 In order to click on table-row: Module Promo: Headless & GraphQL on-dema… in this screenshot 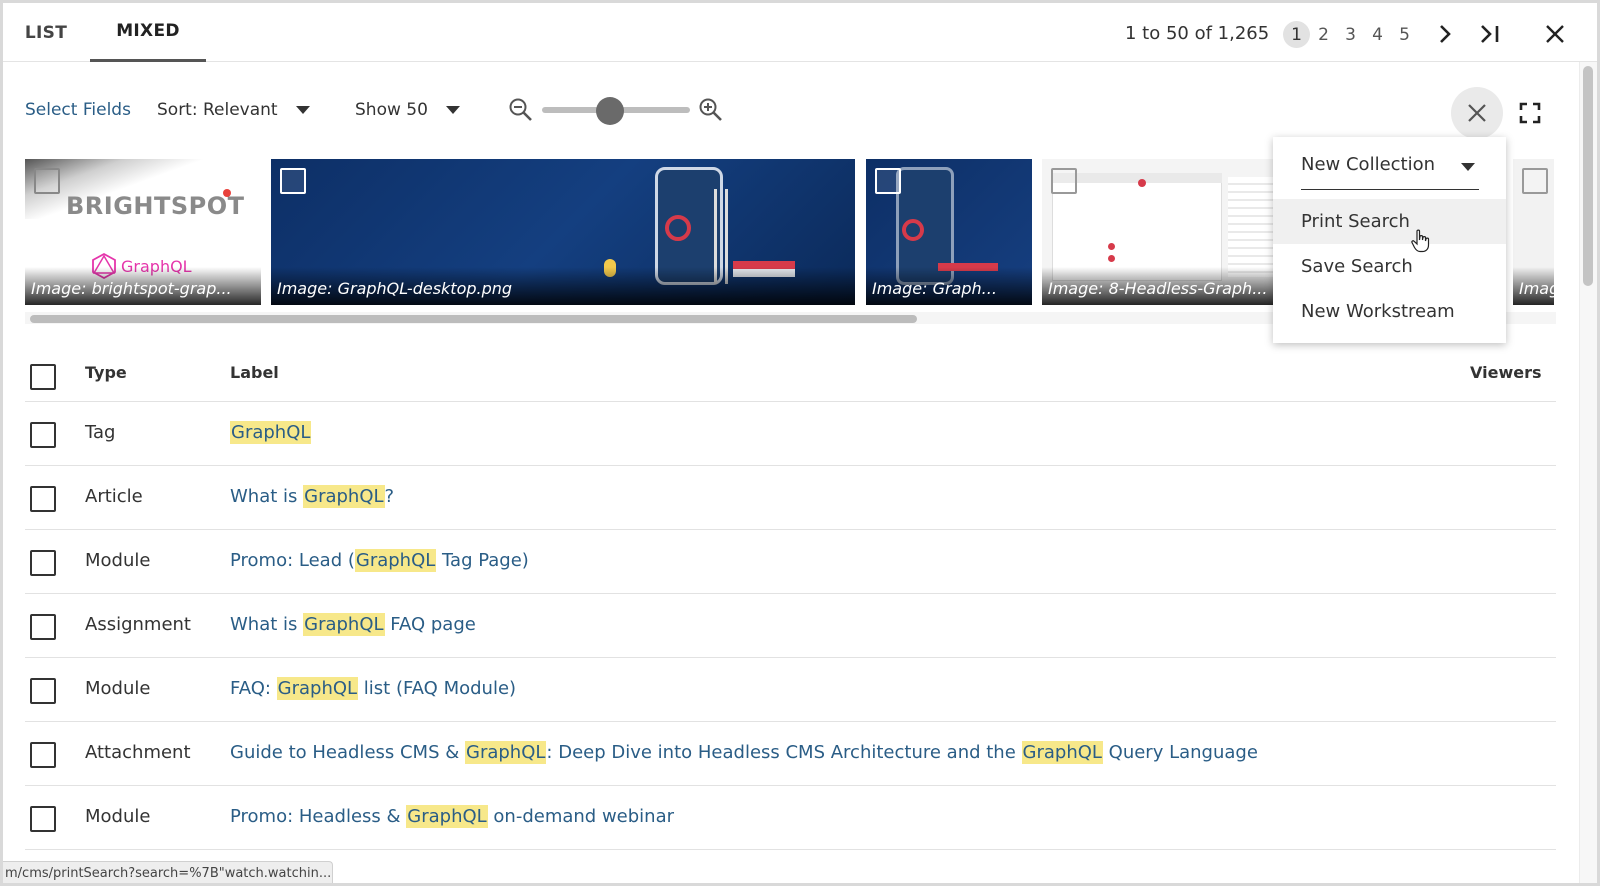, I will do `click(790, 818)`.